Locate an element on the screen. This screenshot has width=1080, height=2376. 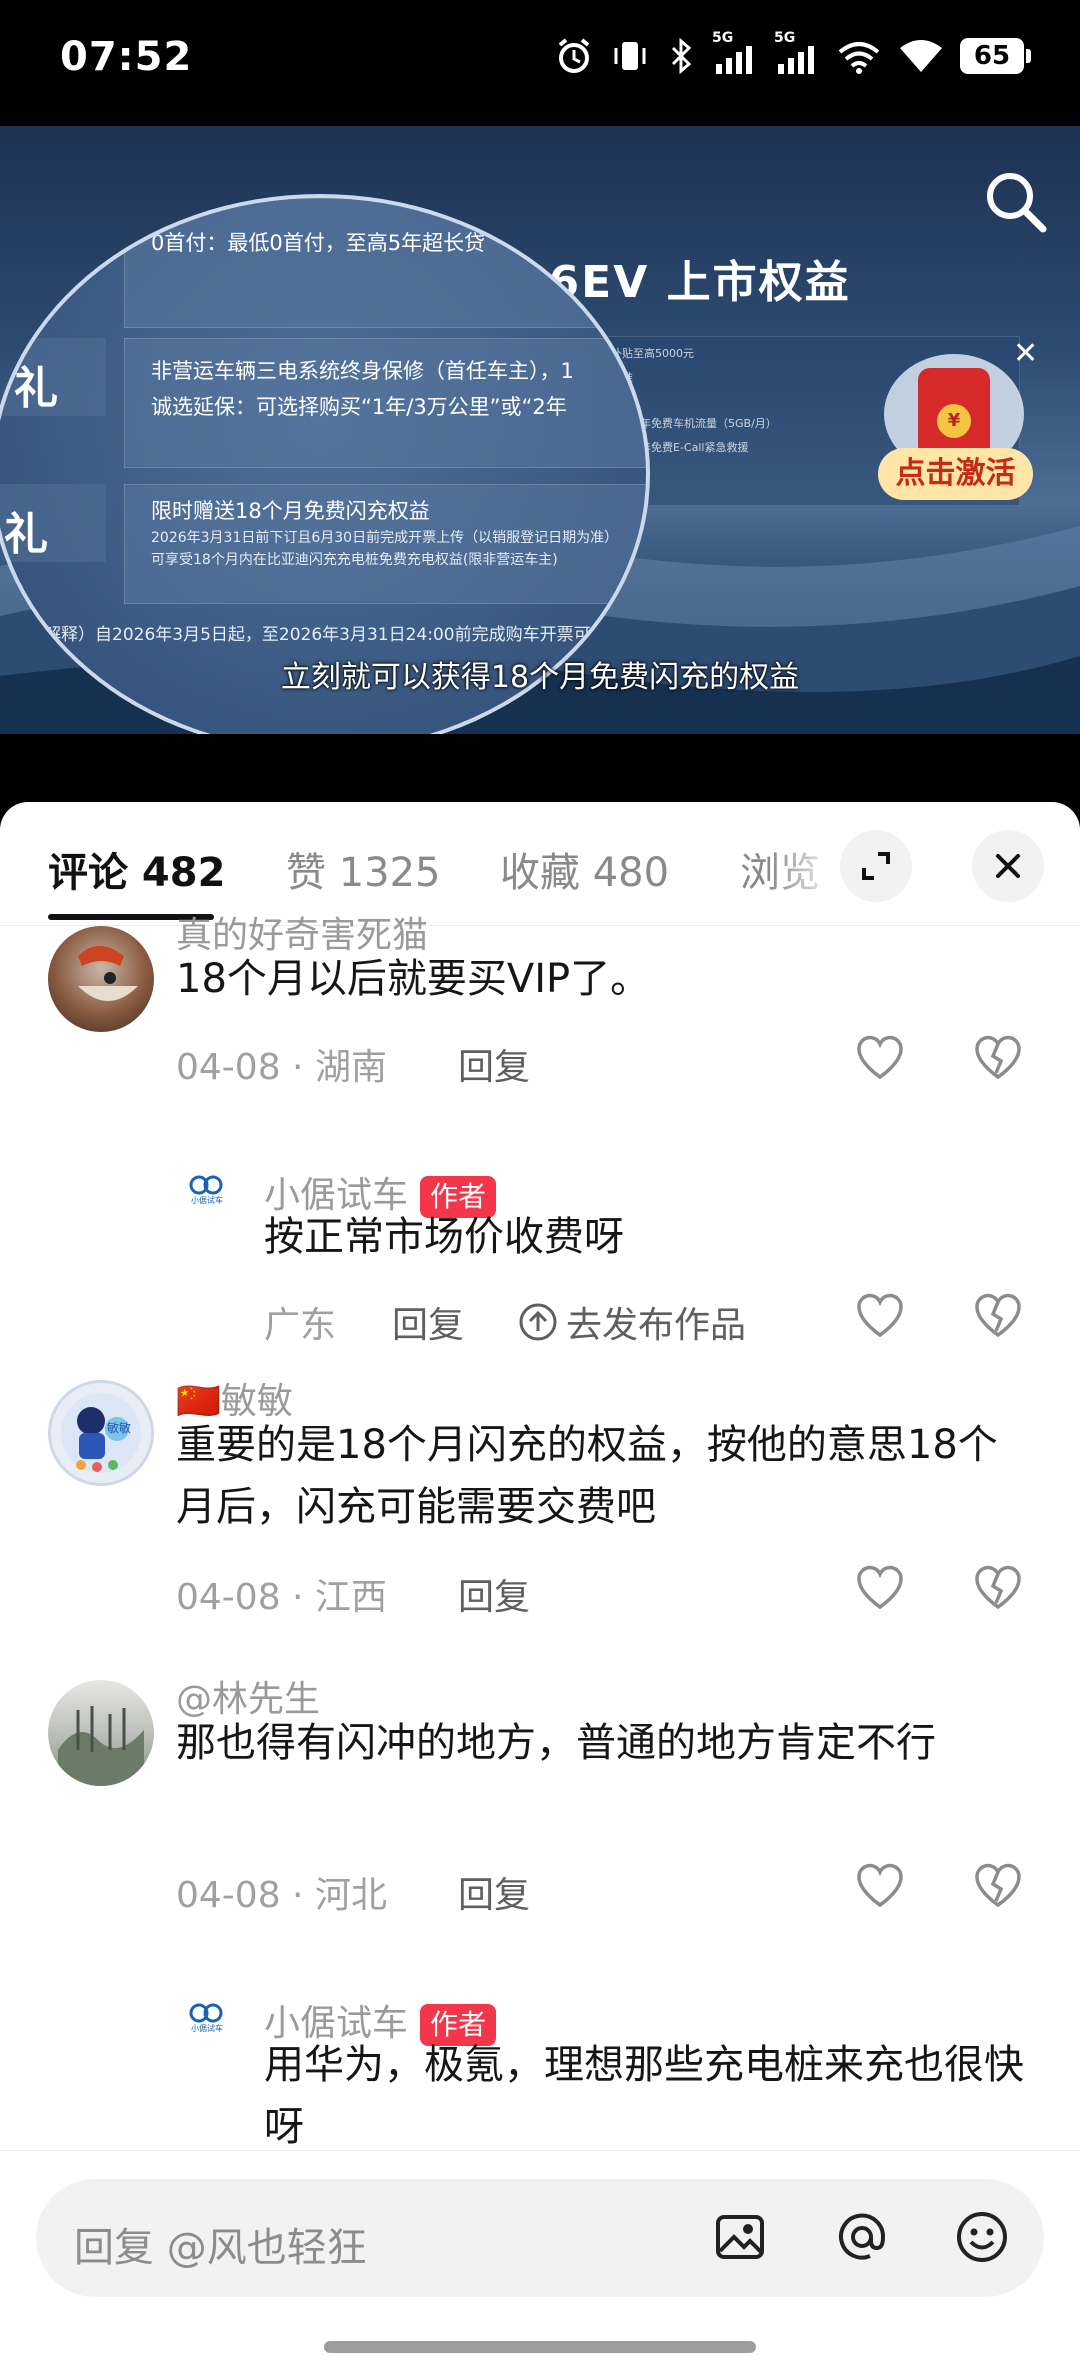
close-icon is located at coordinates (1008, 866).